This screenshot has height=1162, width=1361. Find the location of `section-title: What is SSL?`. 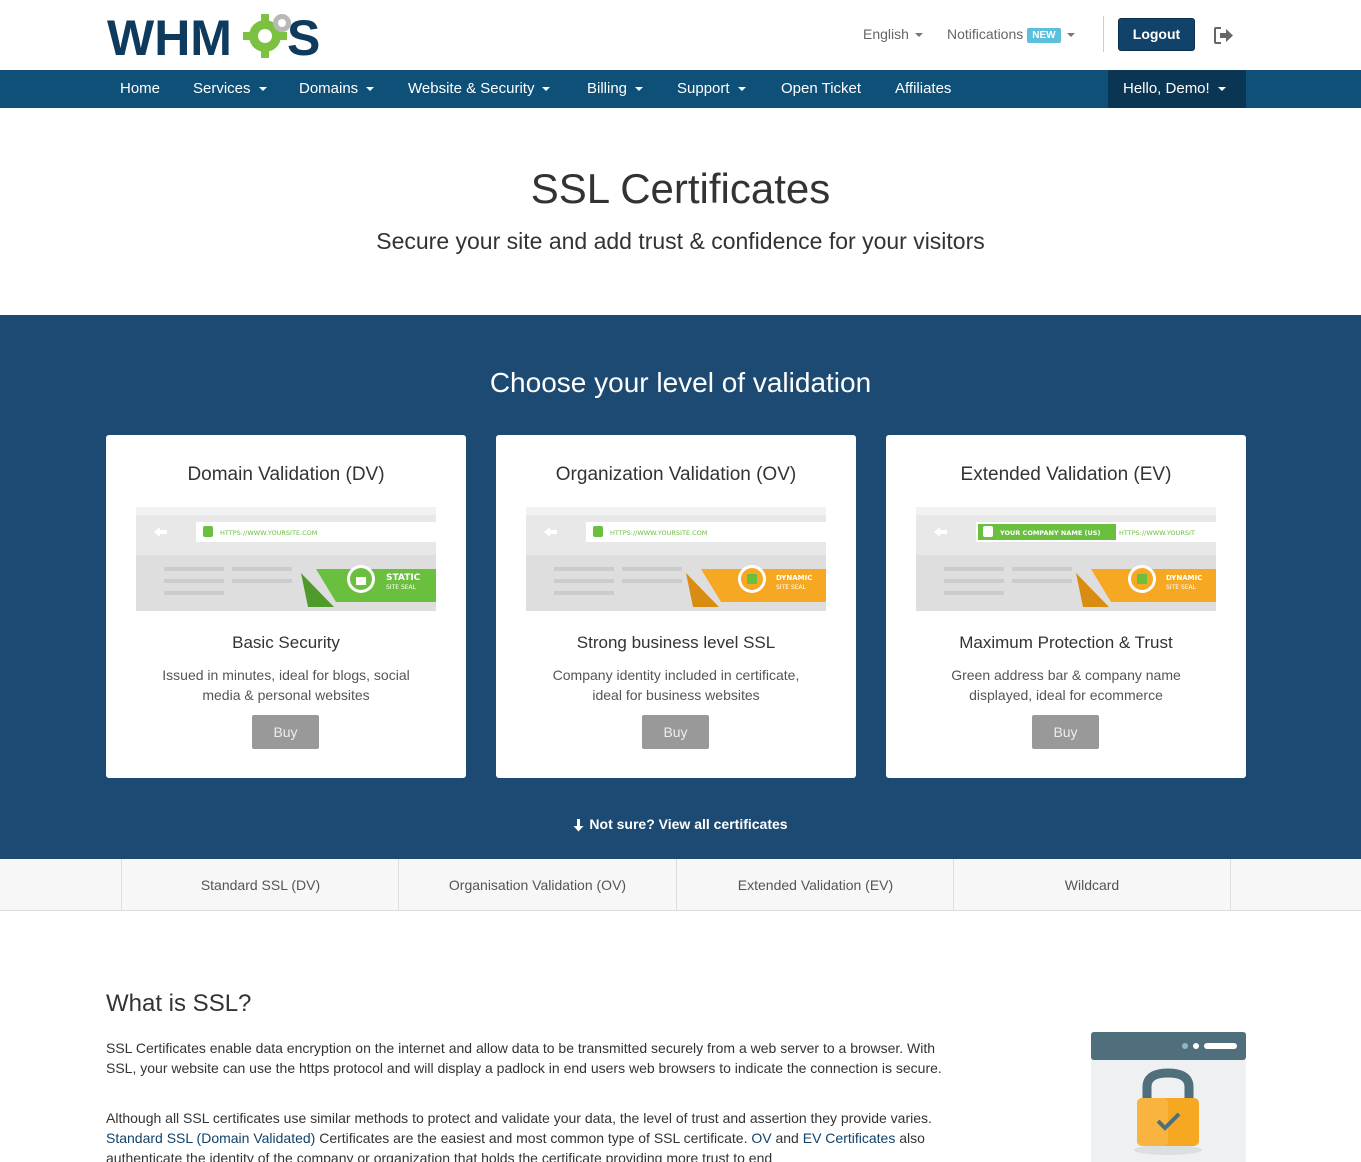

section-title: What is SSL? is located at coordinates (179, 1003).